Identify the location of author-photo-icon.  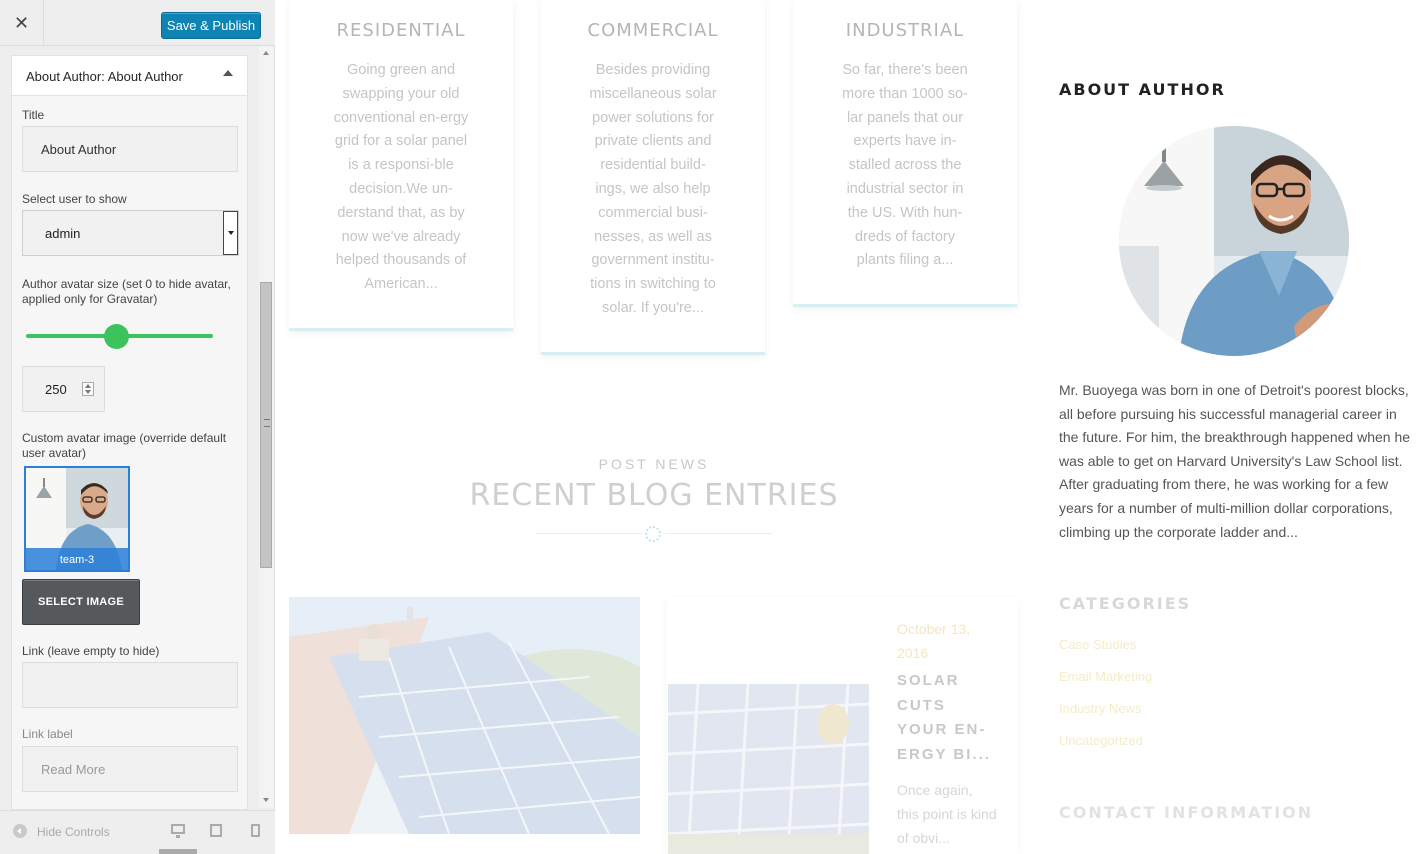
(1234, 241).